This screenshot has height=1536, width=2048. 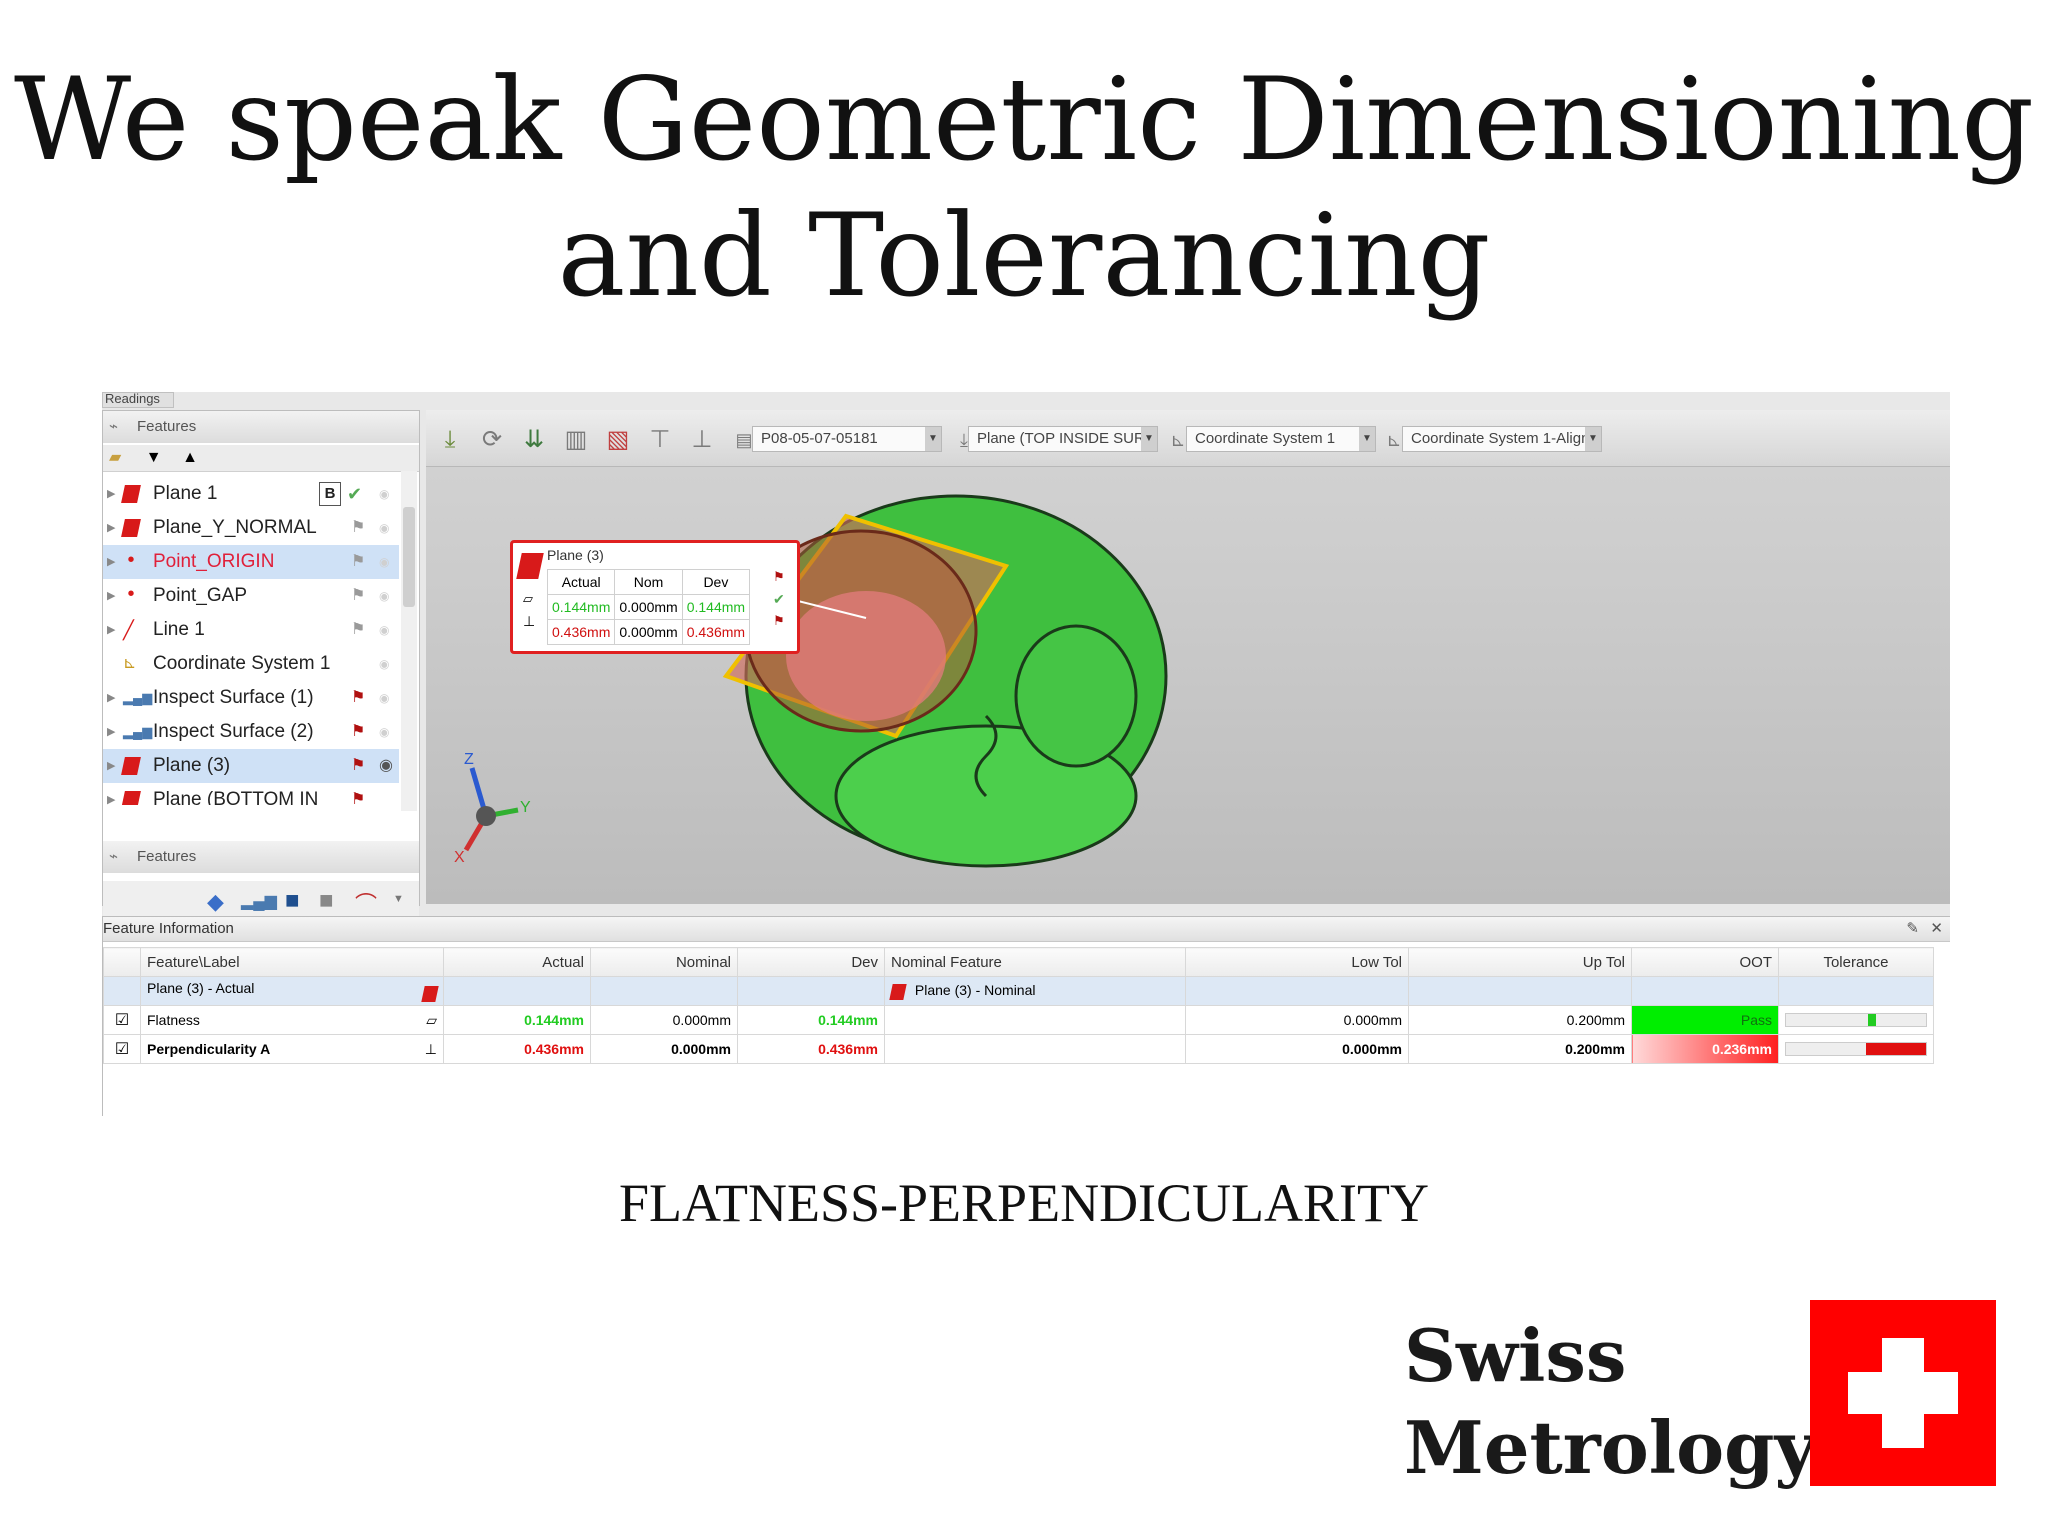 I want to click on col-oot: OOT, so click(x=1705, y=962).